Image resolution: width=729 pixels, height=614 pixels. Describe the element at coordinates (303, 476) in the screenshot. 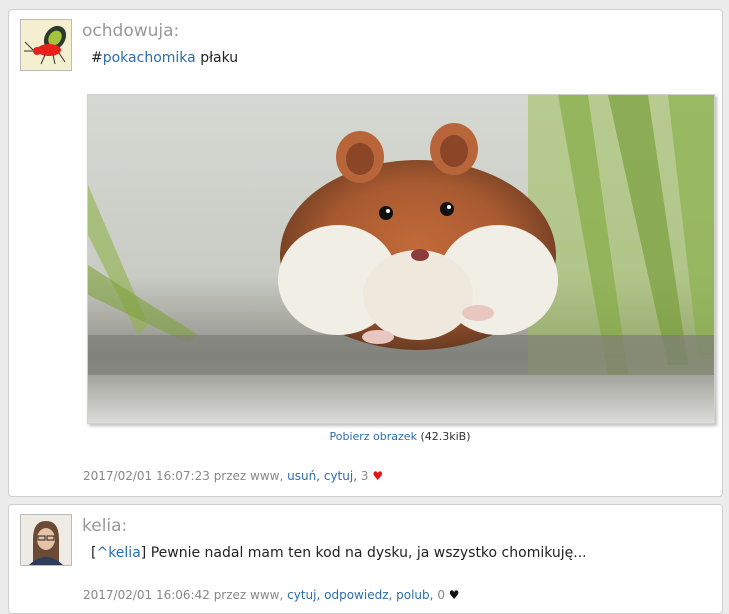

I see `delete-link: usuń,` at that location.